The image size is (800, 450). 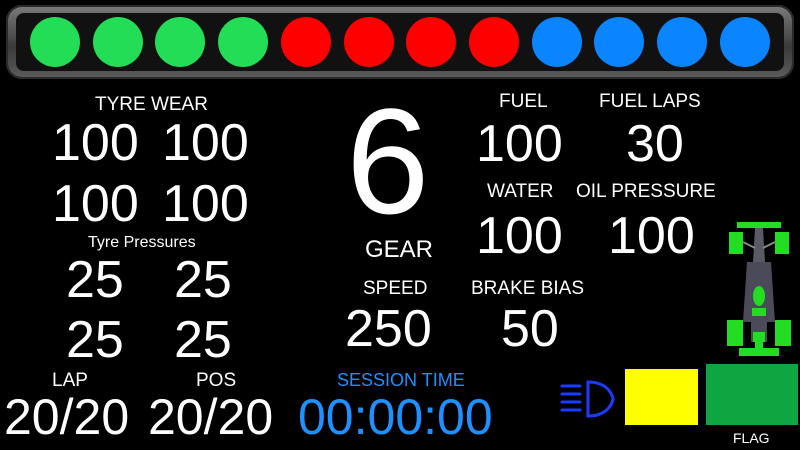 What do you see at coordinates (216, 380) in the screenshot?
I see `pos-label: POS` at bounding box center [216, 380].